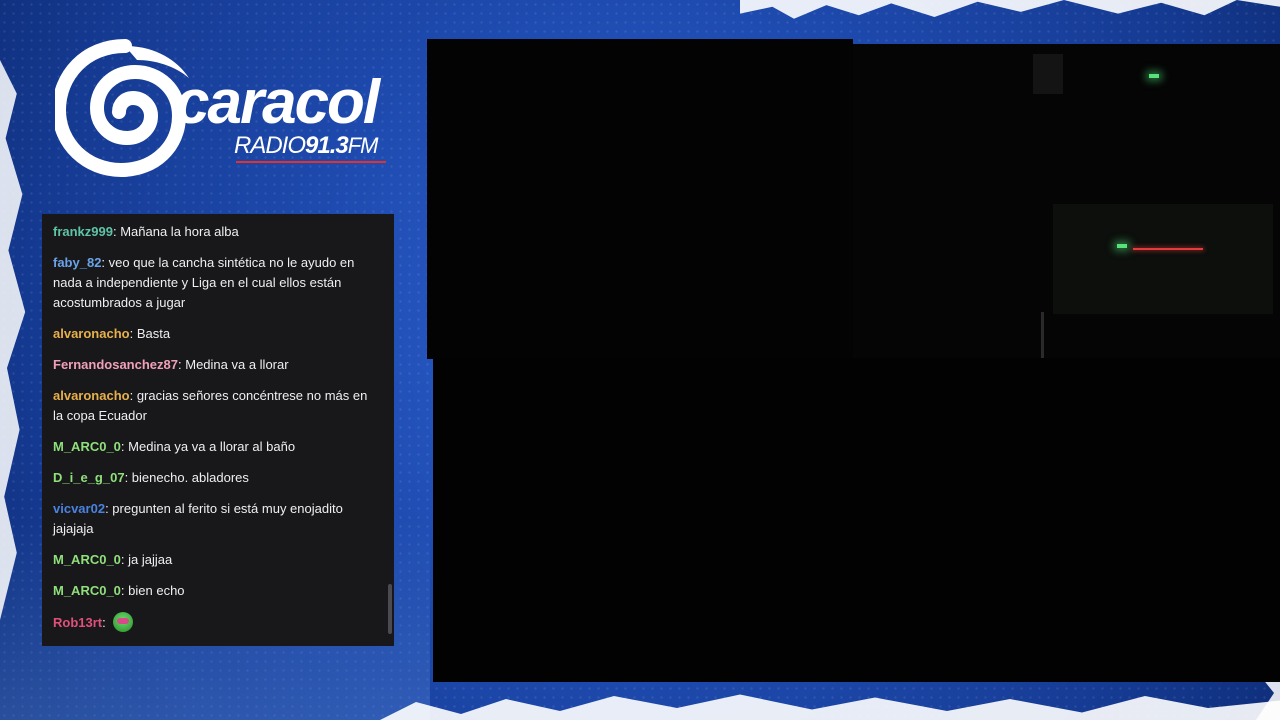  I want to click on video-feed-left, so click(640, 199).